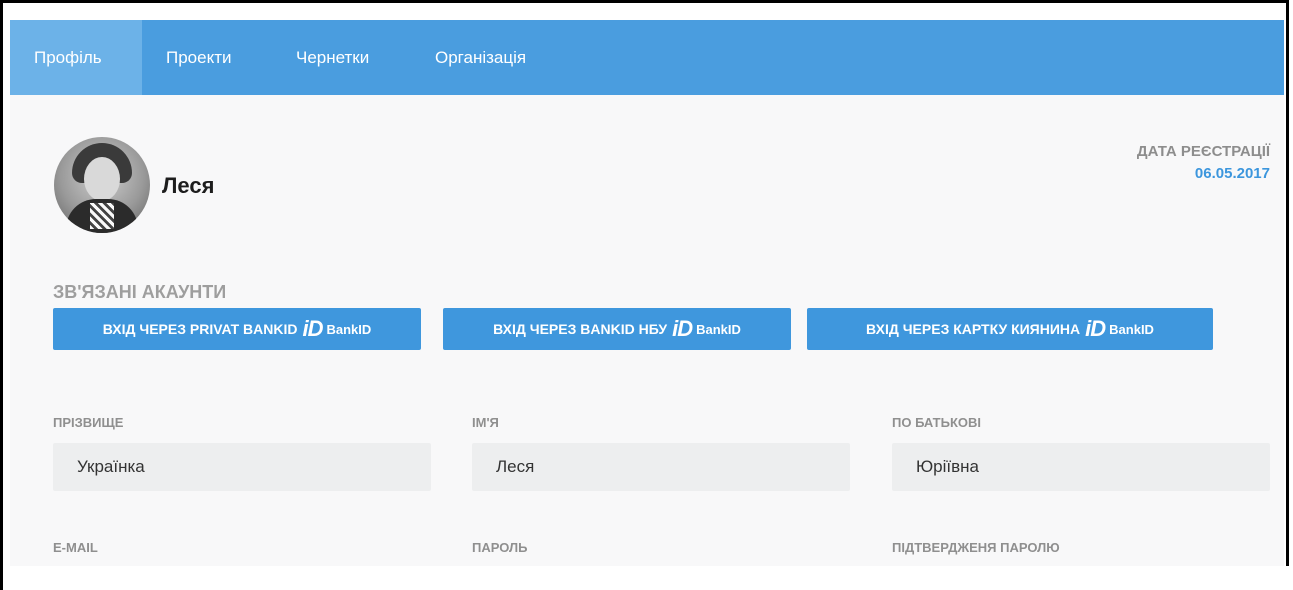 The height and width of the screenshot is (590, 1293). What do you see at coordinates (75, 547) in the screenshot?
I see `email-label: E-MAIL` at bounding box center [75, 547].